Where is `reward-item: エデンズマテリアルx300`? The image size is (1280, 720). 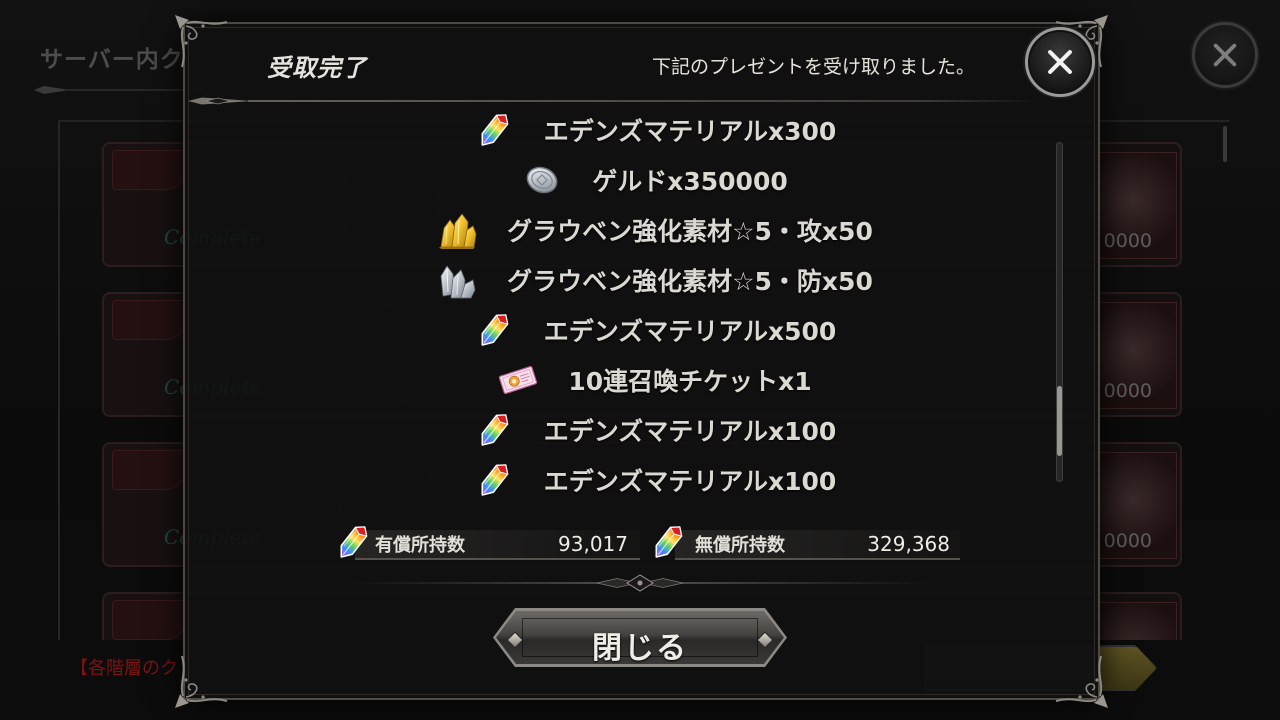 reward-item: エデンズマテリアルx300 is located at coordinates (655, 130).